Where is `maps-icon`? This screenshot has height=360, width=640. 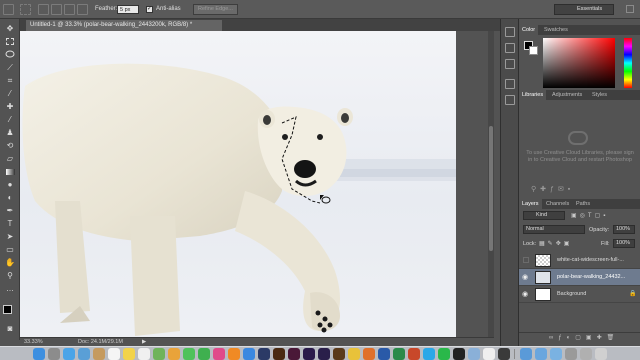 maps-icon is located at coordinates (159, 354).